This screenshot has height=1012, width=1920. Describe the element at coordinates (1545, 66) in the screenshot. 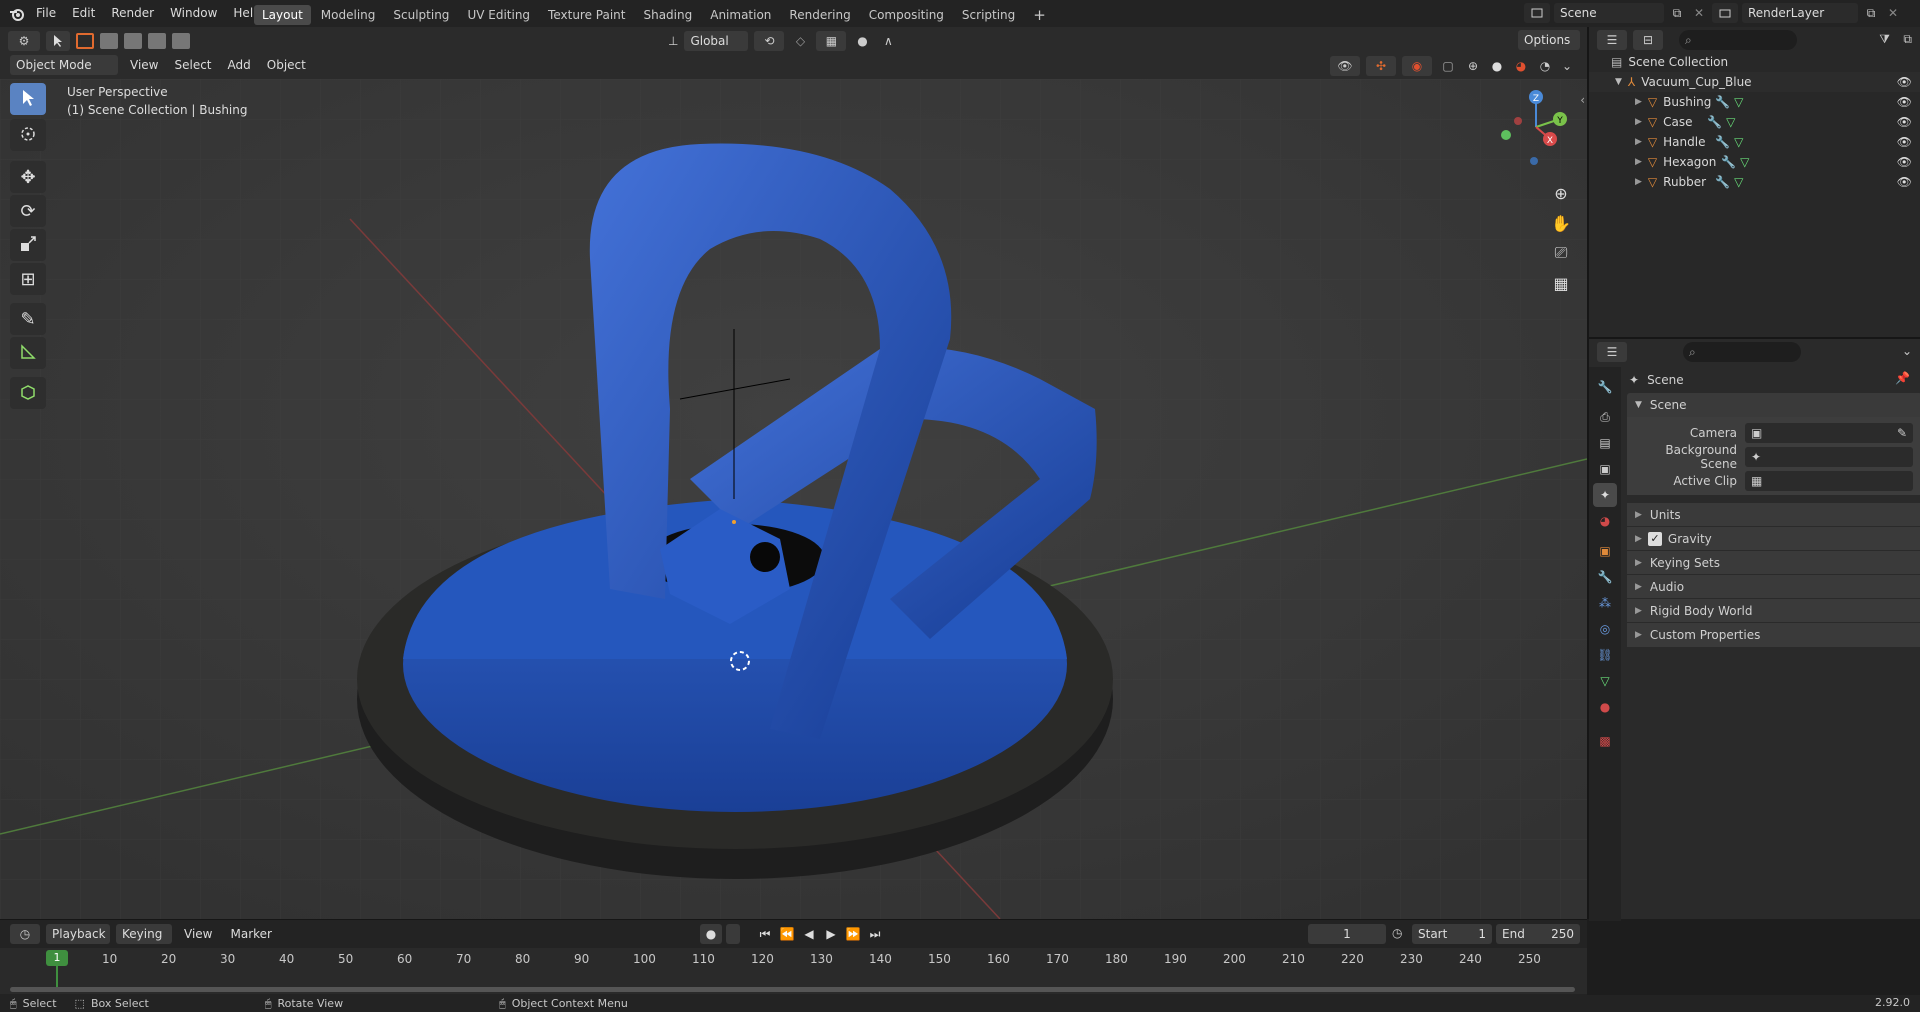

I see `shading-rendered-icon: ◔` at that location.